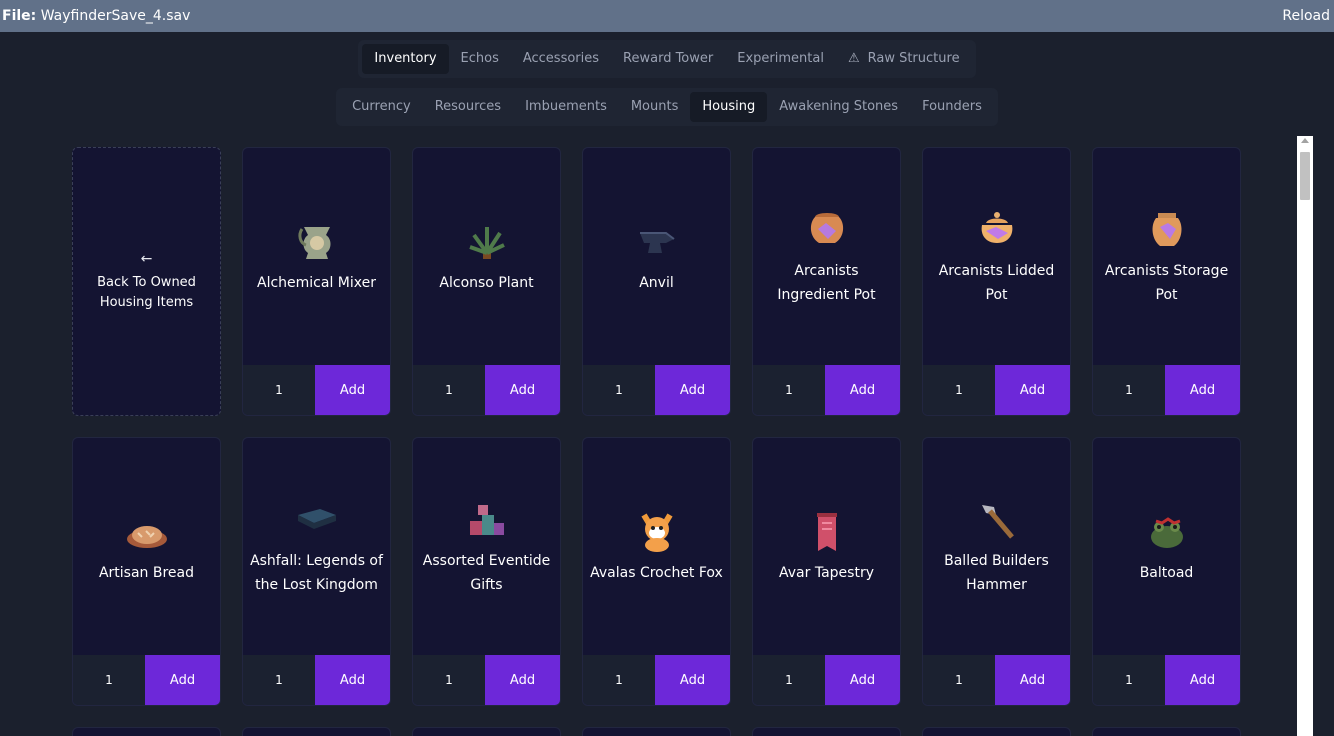 This screenshot has width=1334, height=736. Describe the element at coordinates (826, 282) in the screenshot. I see `item-name: Arcanists Ingredient Pot` at that location.